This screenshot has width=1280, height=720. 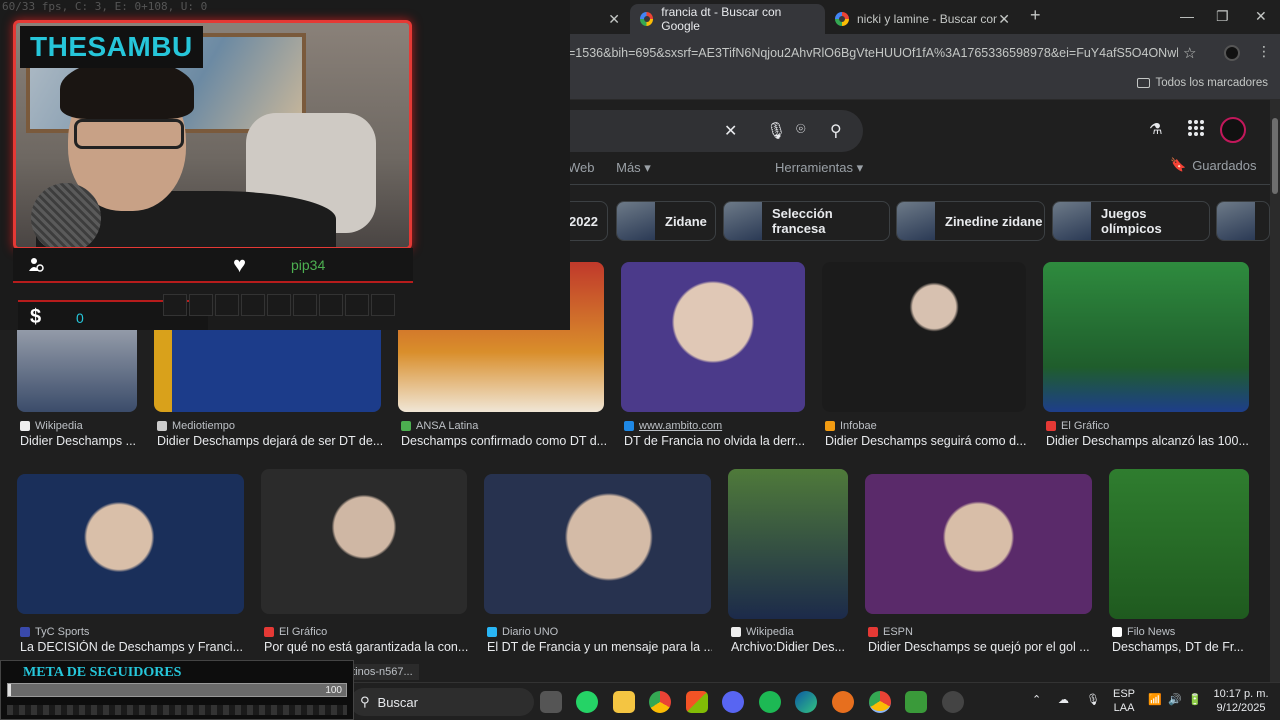 What do you see at coordinates (890, 632) in the screenshot?
I see `result-source: ESPN` at bounding box center [890, 632].